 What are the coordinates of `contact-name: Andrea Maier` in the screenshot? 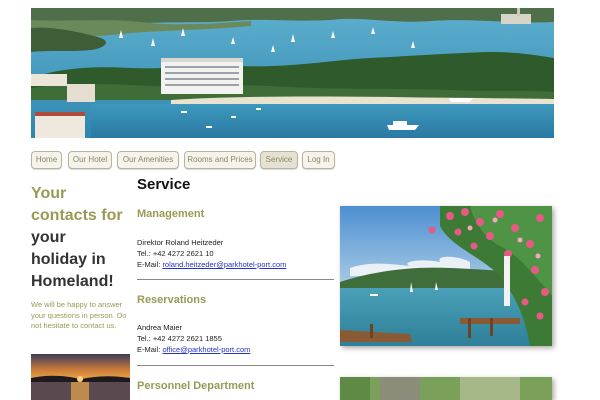 It's located at (160, 327).